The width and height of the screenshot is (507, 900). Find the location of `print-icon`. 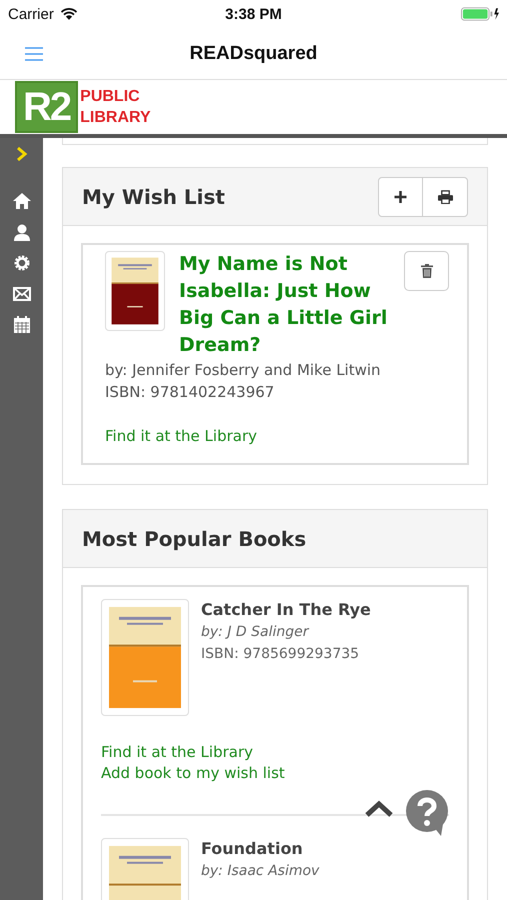

print-icon is located at coordinates (445, 197).